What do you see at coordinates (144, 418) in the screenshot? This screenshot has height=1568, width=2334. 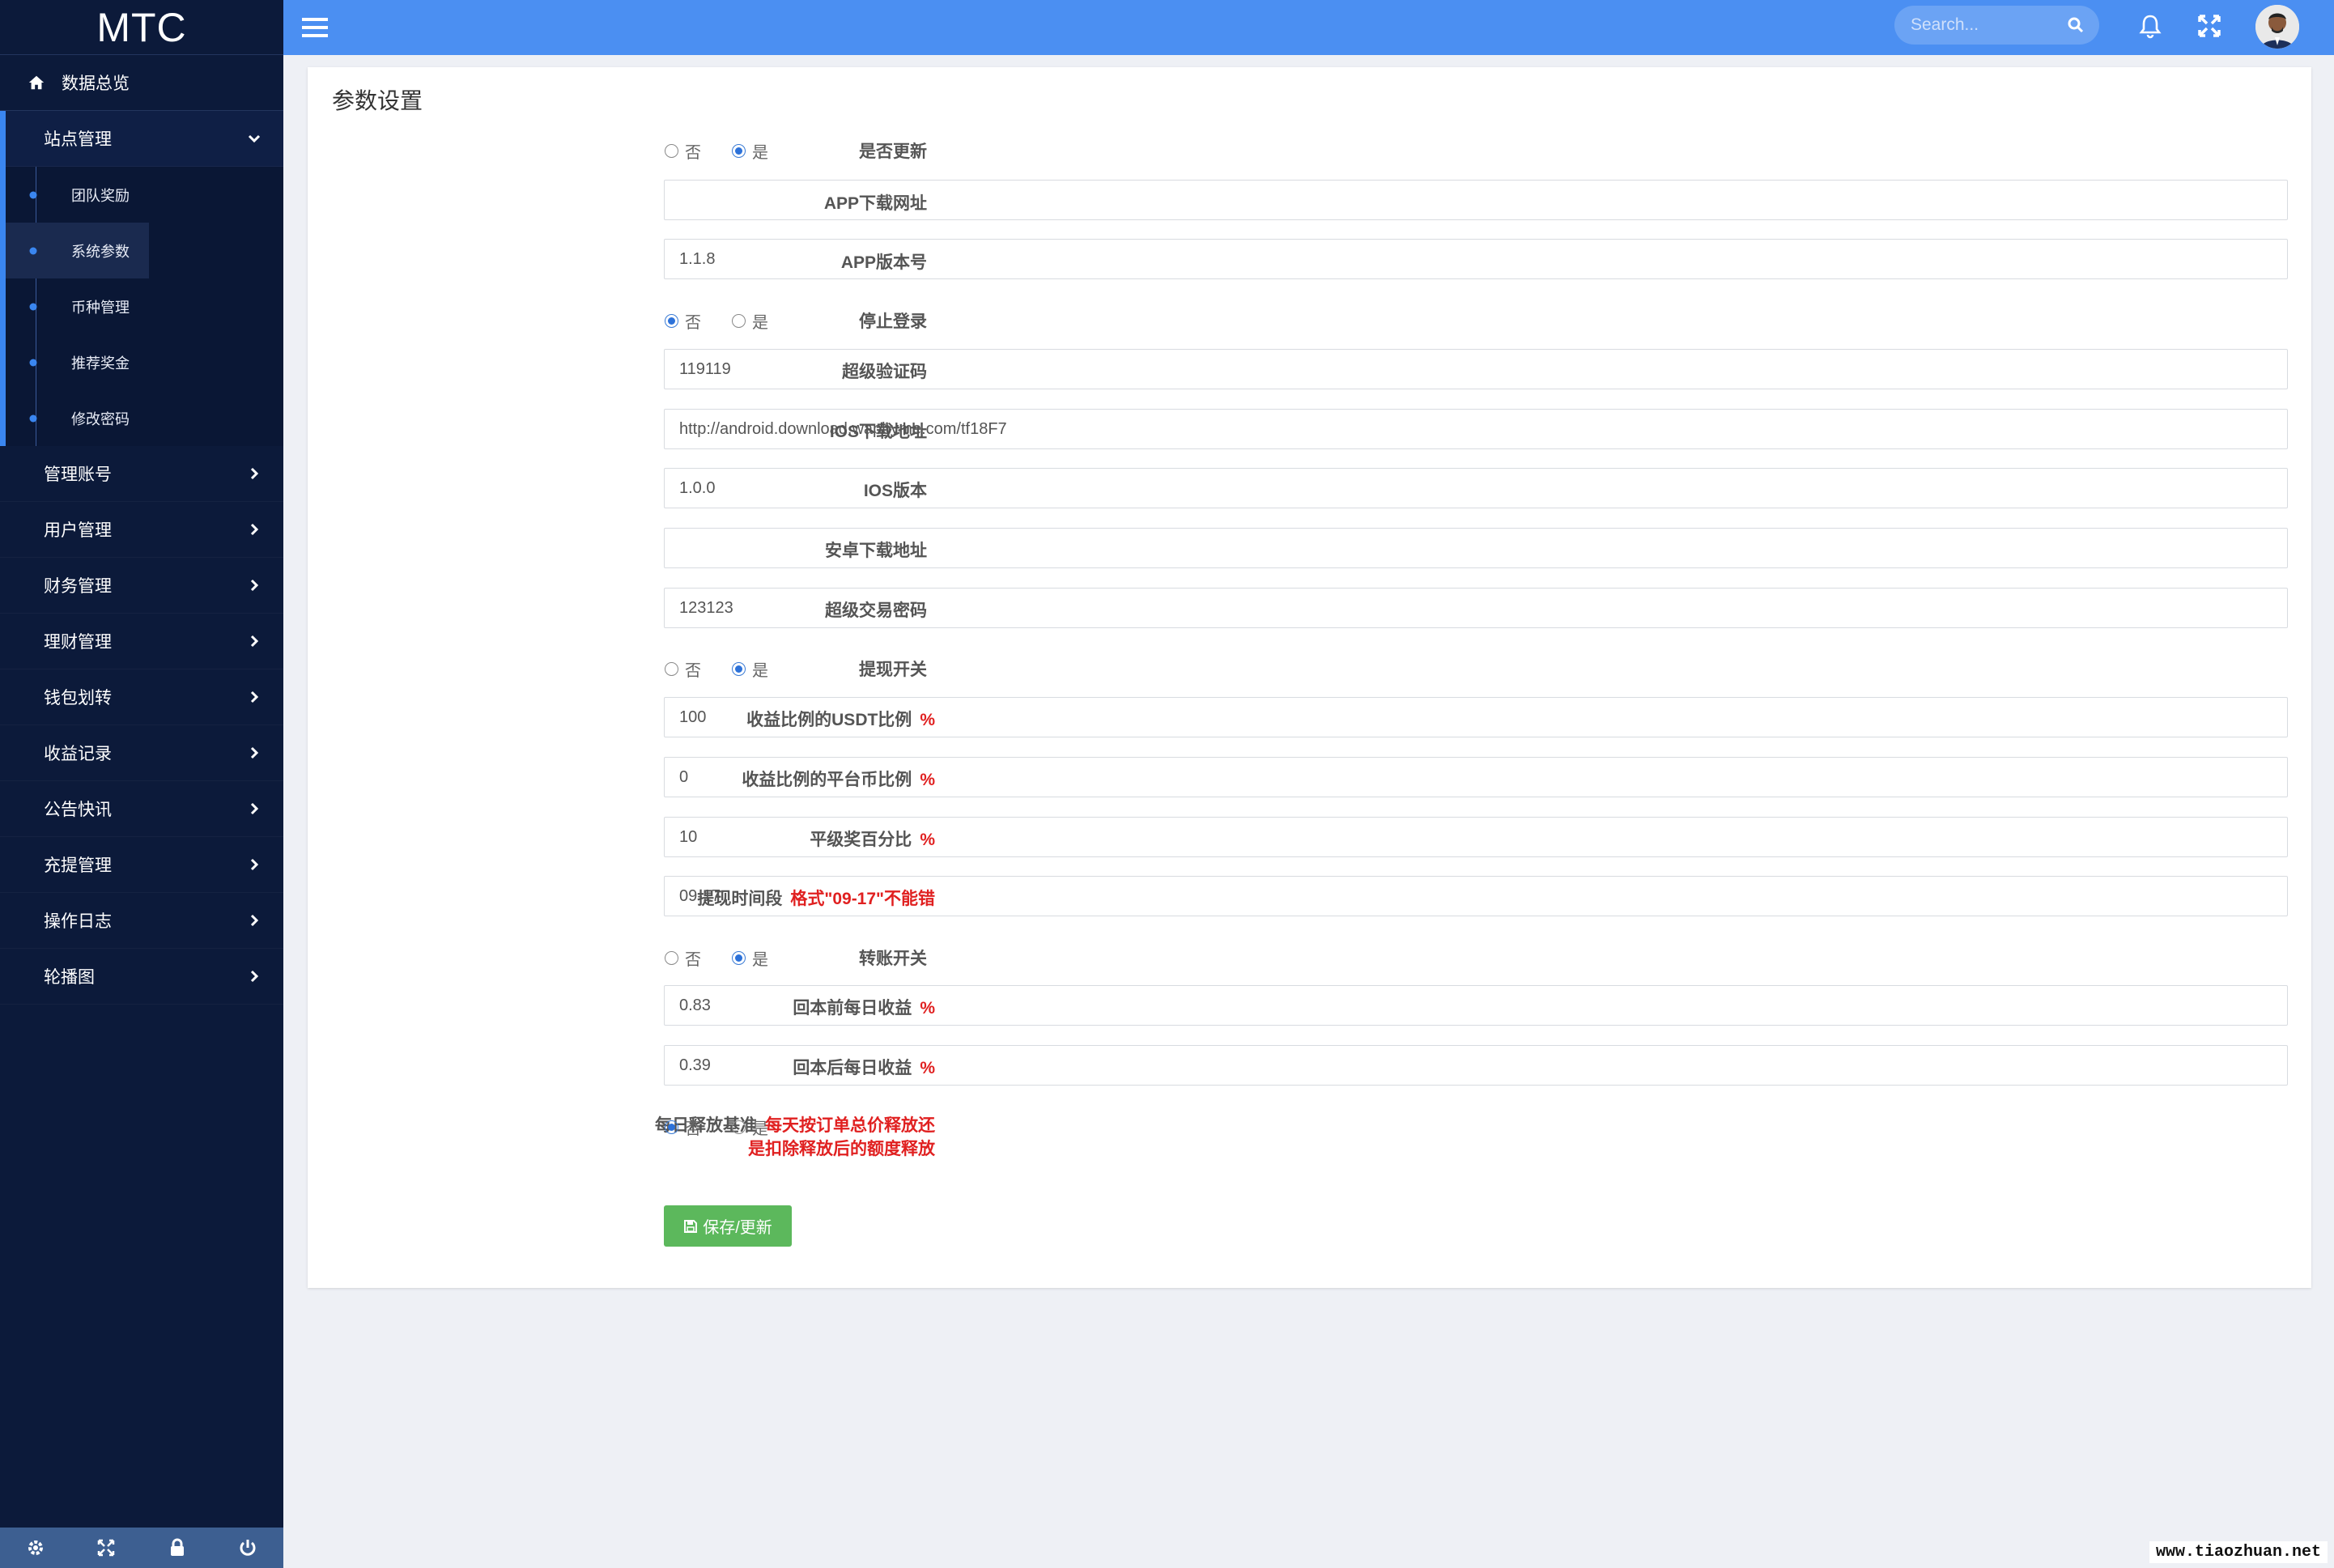 I see `submenu-item-change-password: 修改密码` at bounding box center [144, 418].